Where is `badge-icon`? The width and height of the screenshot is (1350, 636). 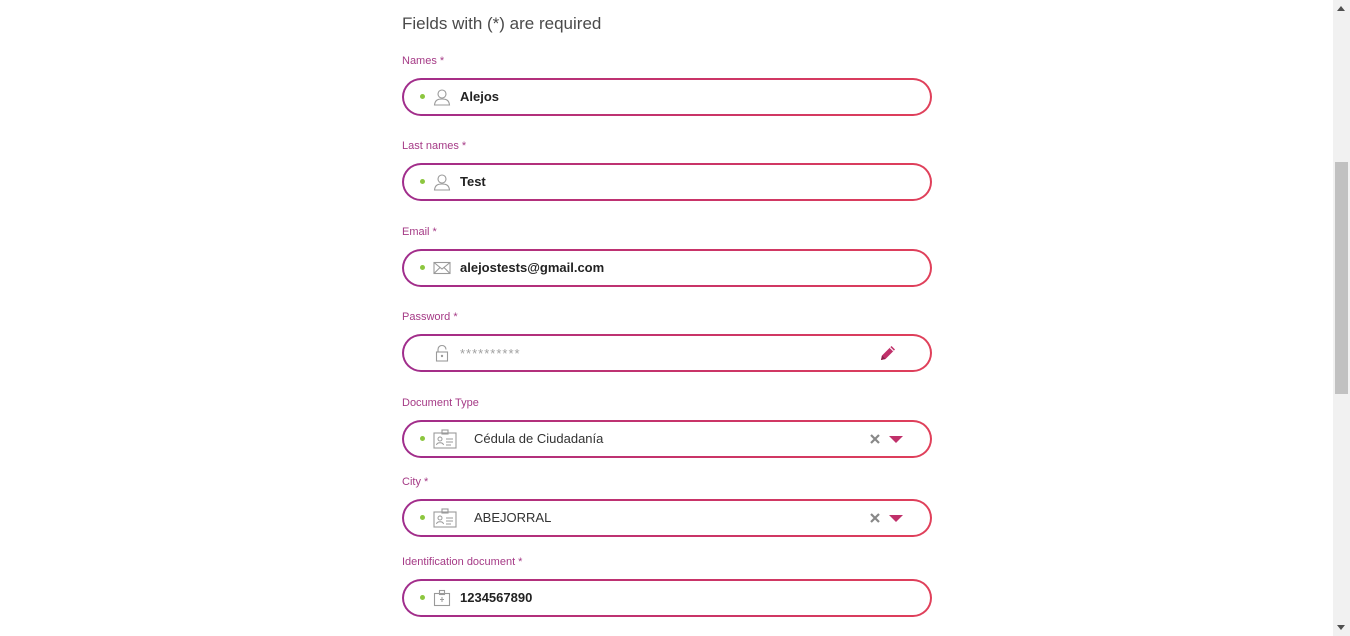
badge-icon is located at coordinates (442, 598).